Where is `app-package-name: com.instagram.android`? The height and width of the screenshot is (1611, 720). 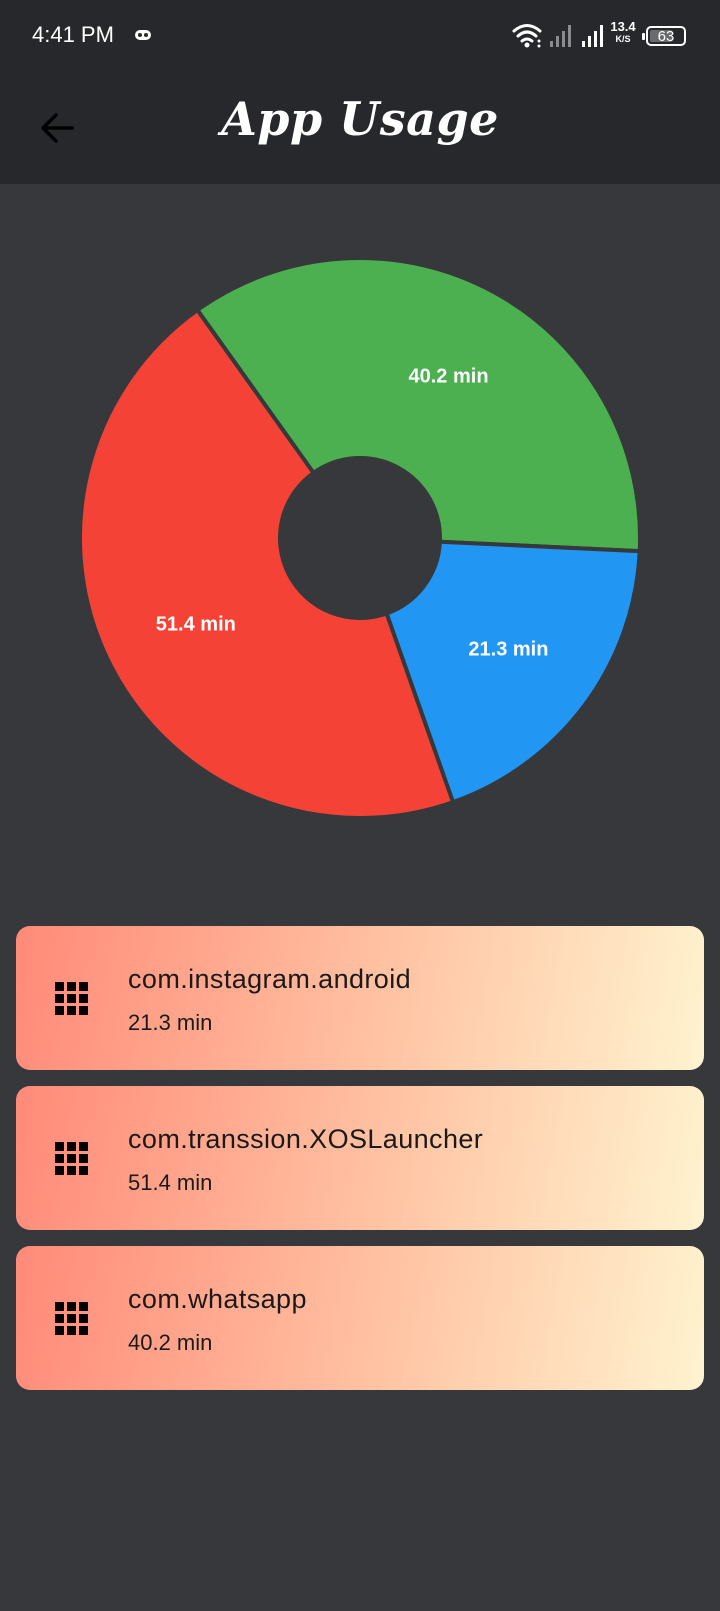 app-package-name: com.instagram.android is located at coordinates (270, 979).